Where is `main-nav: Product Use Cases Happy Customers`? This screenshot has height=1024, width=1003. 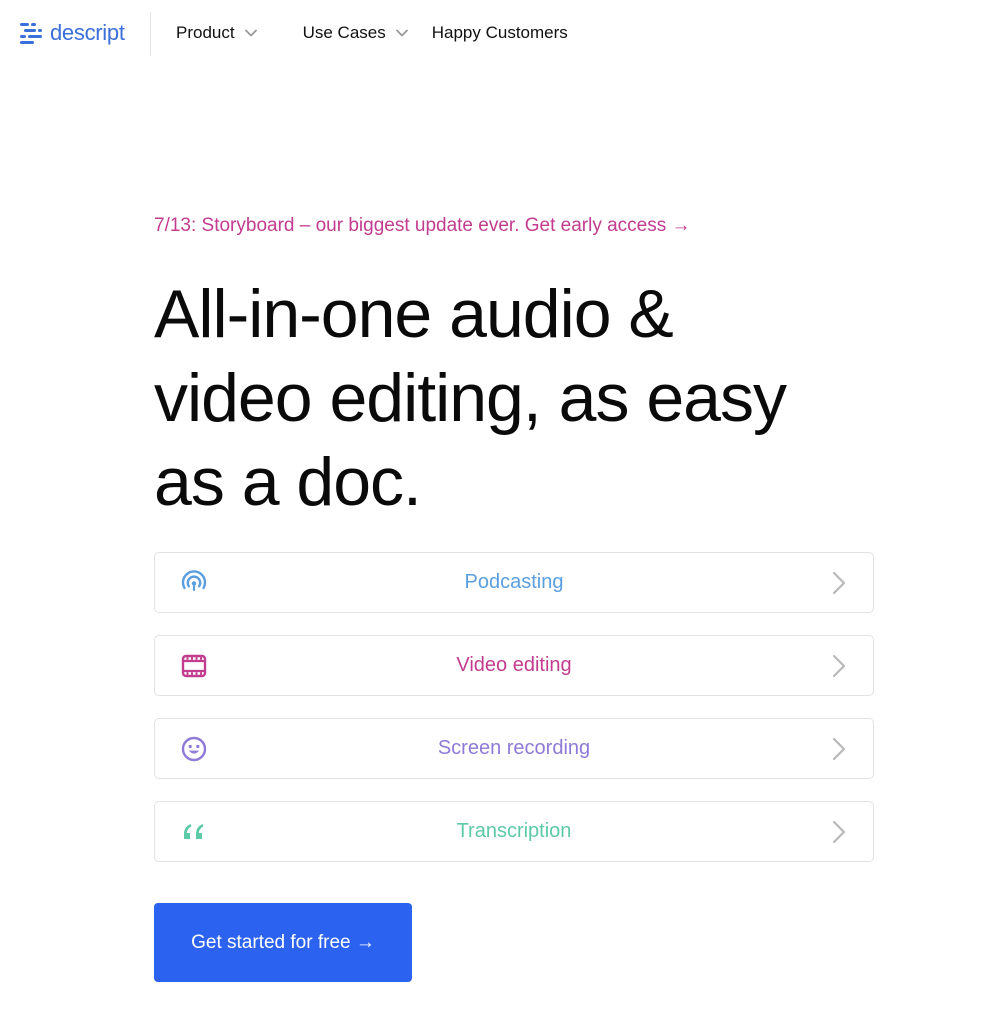 main-nav: Product Use Cases Happy Customers is located at coordinates (372, 33).